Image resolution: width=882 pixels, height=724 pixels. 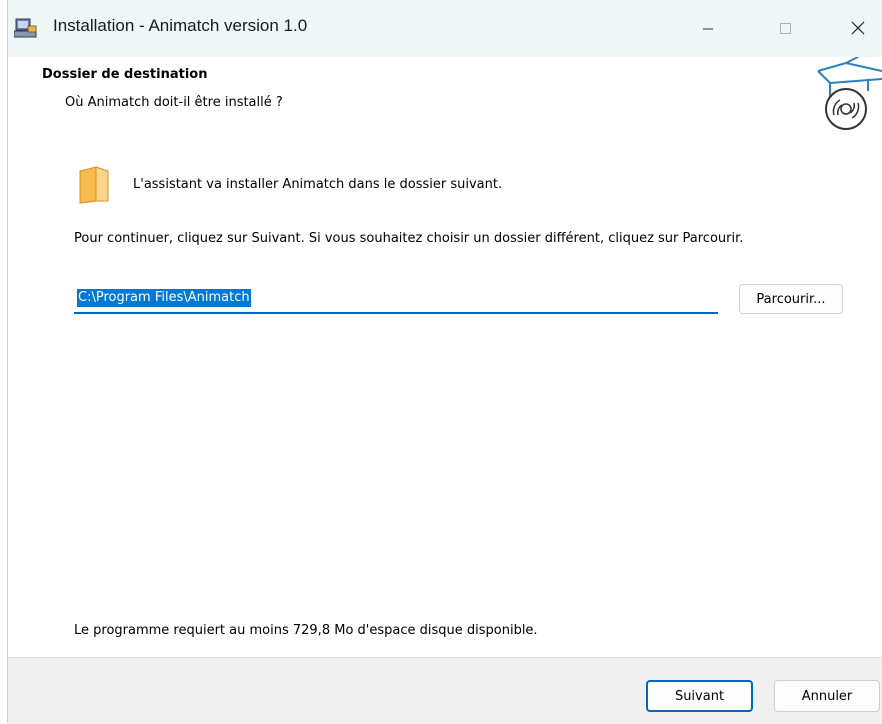 What do you see at coordinates (164, 298) in the screenshot?
I see `destination-path-value: C:\Program Files\Animatch` at bounding box center [164, 298].